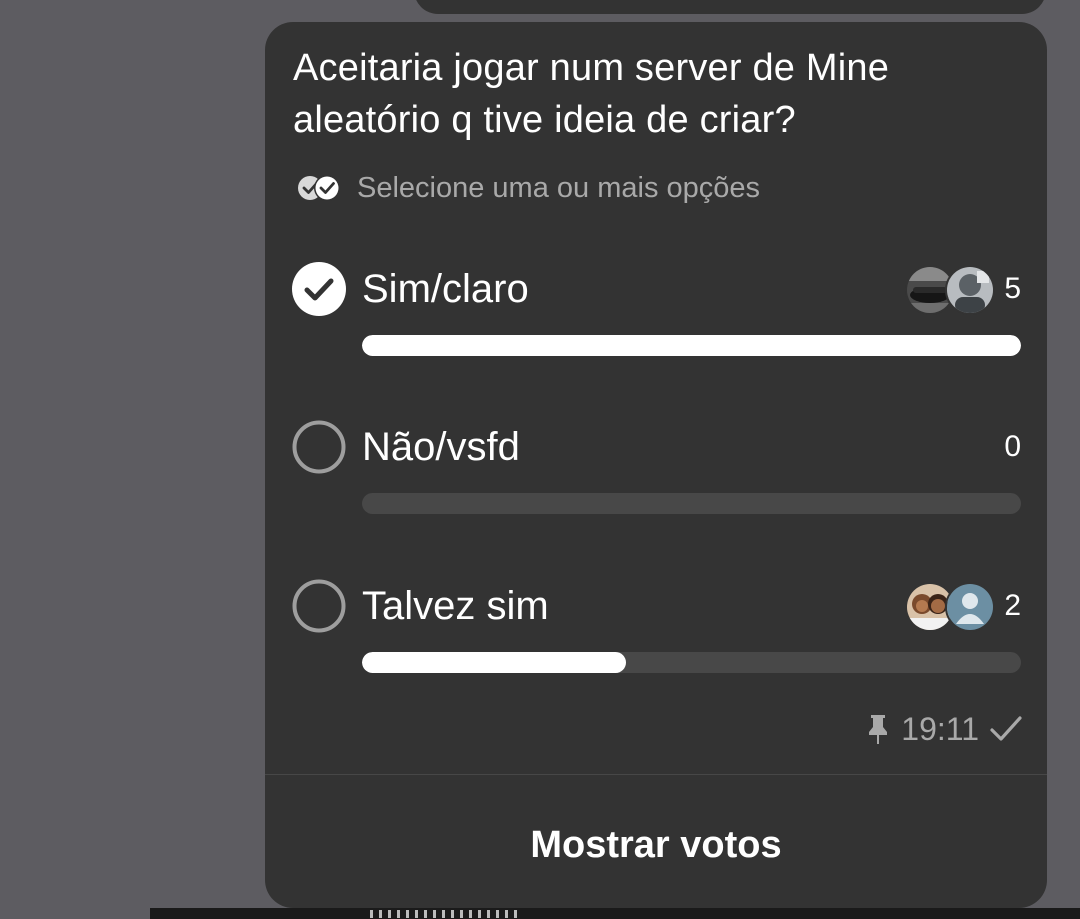 This screenshot has width=1080, height=919. Describe the element at coordinates (878, 729) in the screenshot. I see `pin-icon` at that location.